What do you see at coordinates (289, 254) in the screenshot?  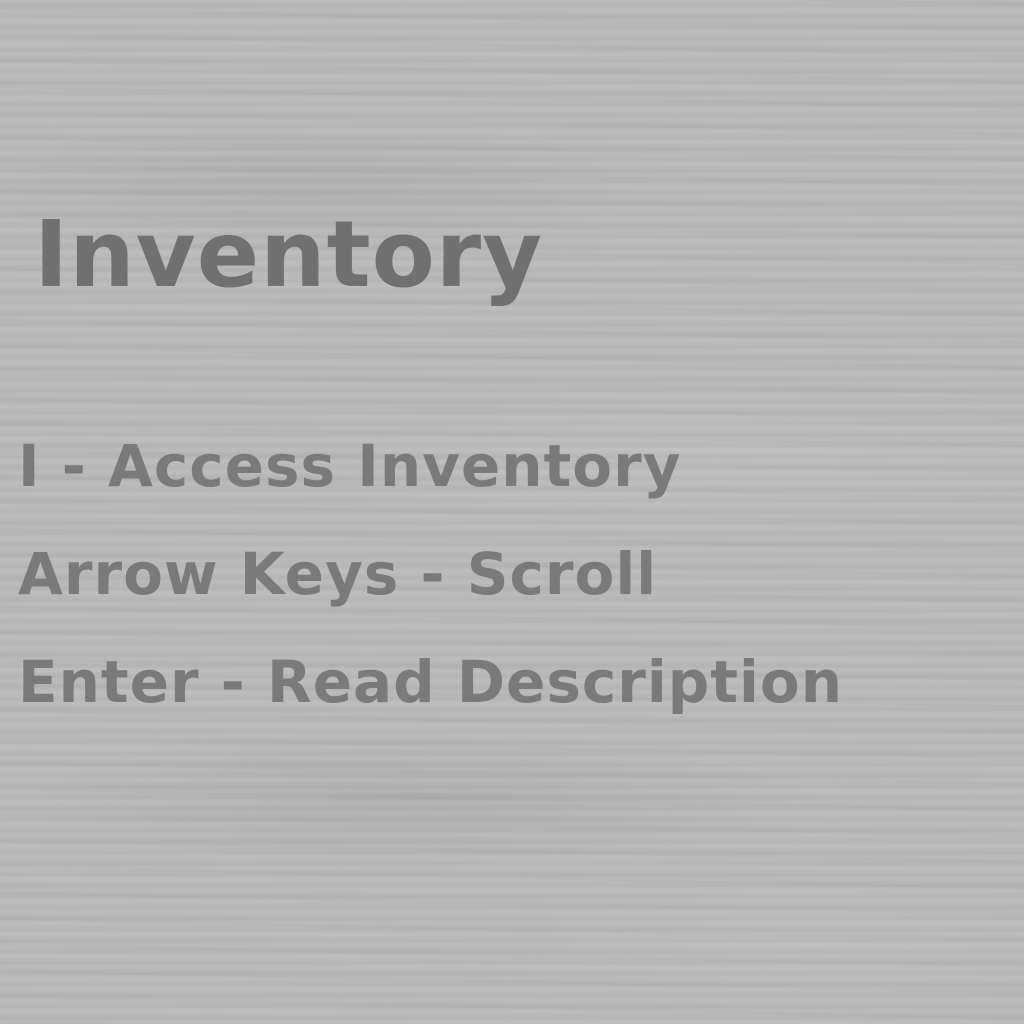 I see `screen-title: Inventory` at bounding box center [289, 254].